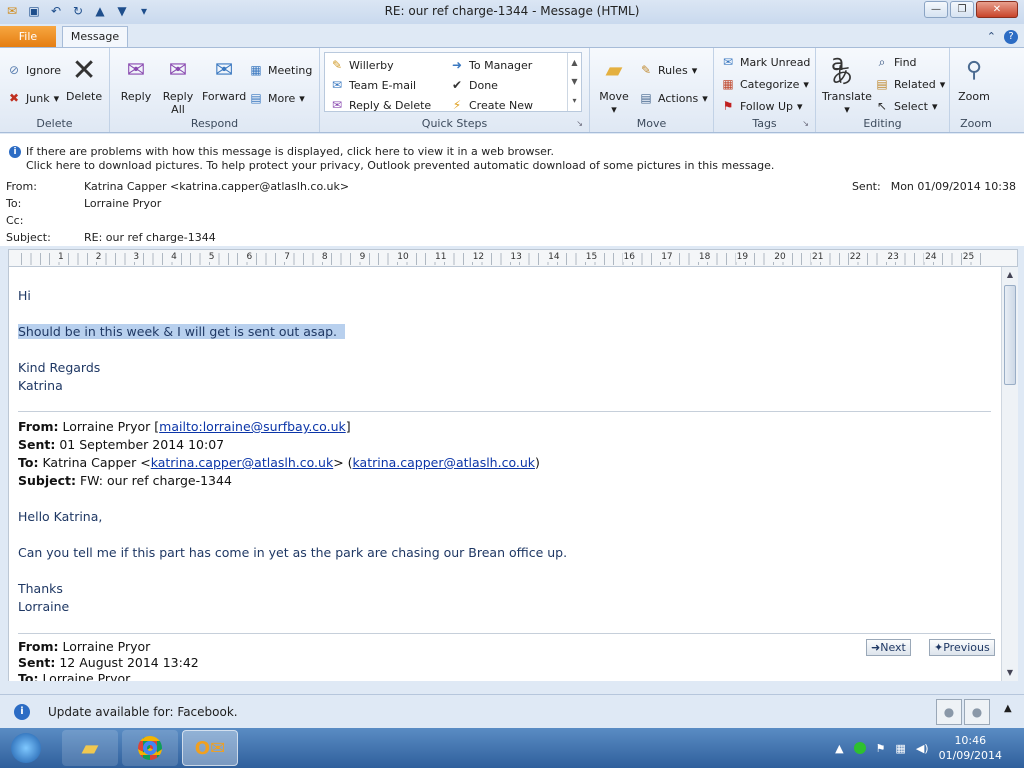 The image size is (1024, 768). What do you see at coordinates (554, 257) in the screenshot?
I see `ruler-number: 14` at bounding box center [554, 257].